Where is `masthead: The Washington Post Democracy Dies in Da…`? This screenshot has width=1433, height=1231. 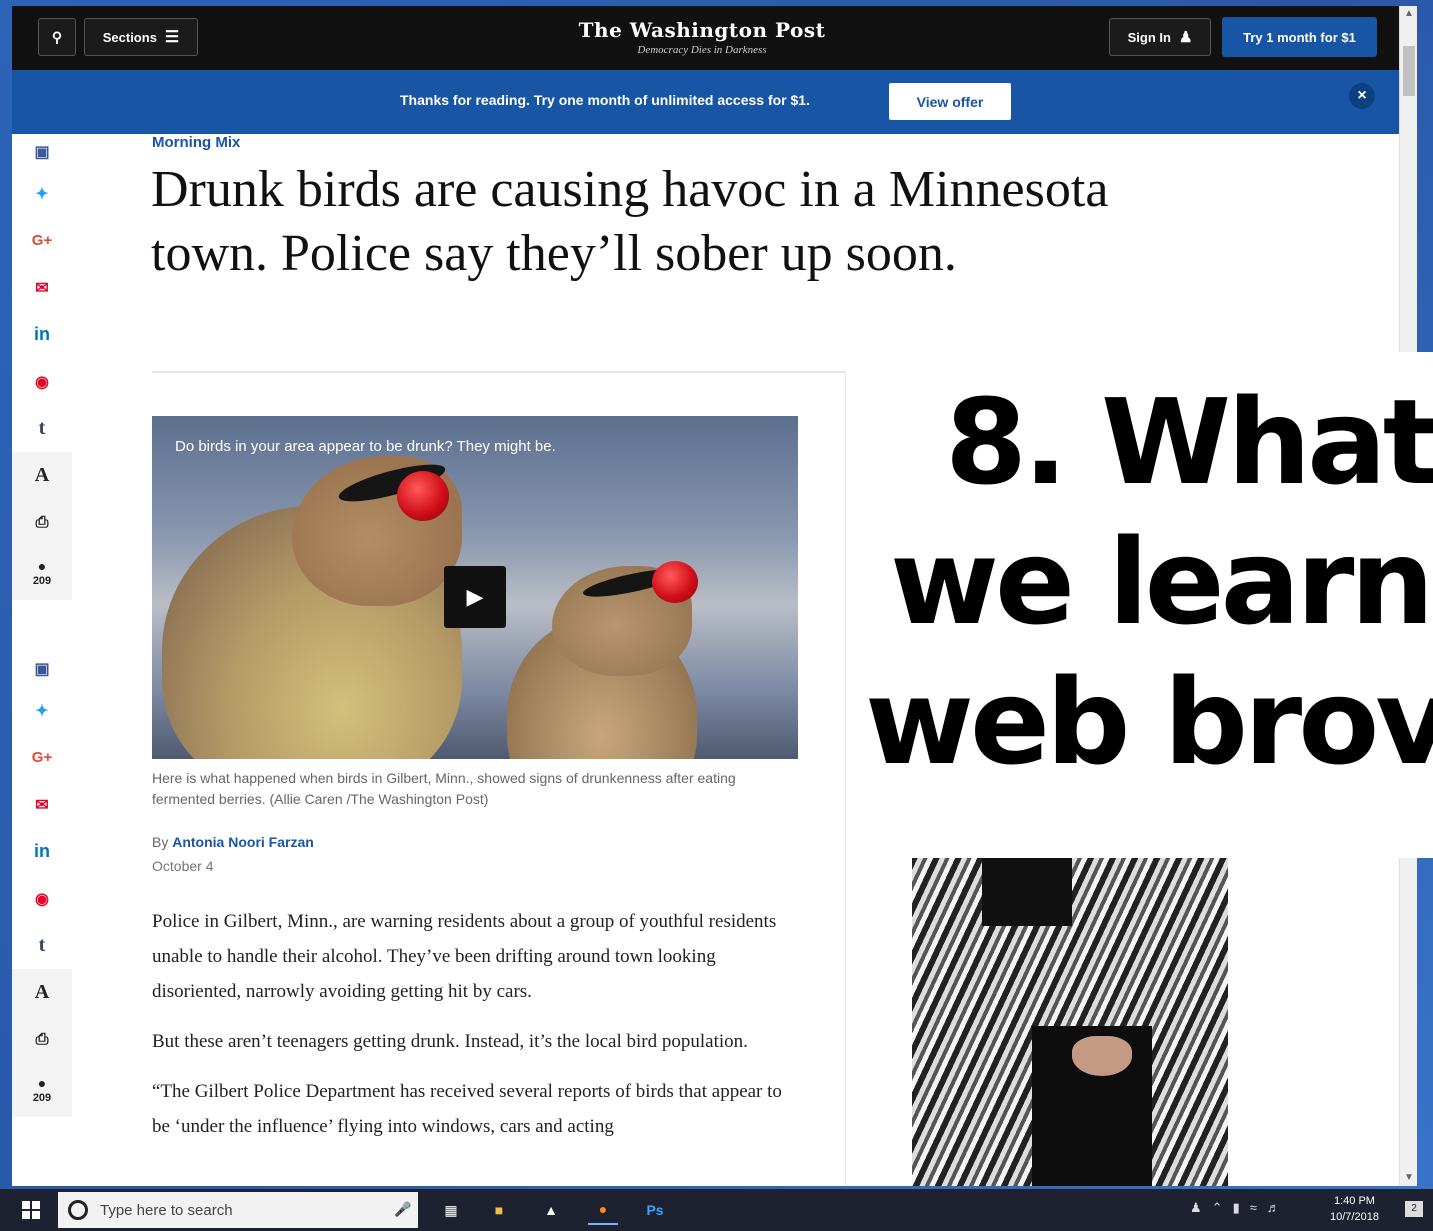
masthead: The Washington Post Democracy Dies in Da… is located at coordinates (702, 37).